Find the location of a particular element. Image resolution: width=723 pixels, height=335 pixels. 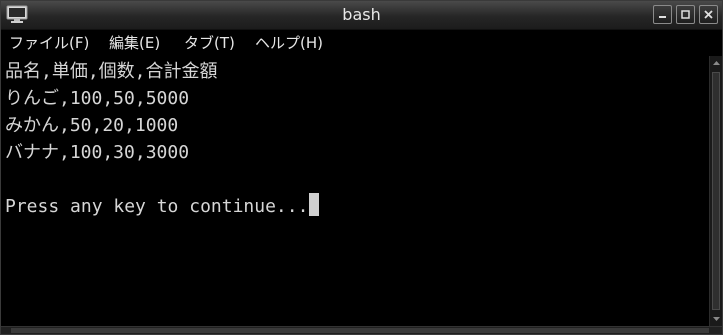

vertical-scroll-thumb is located at coordinates (716, 191).